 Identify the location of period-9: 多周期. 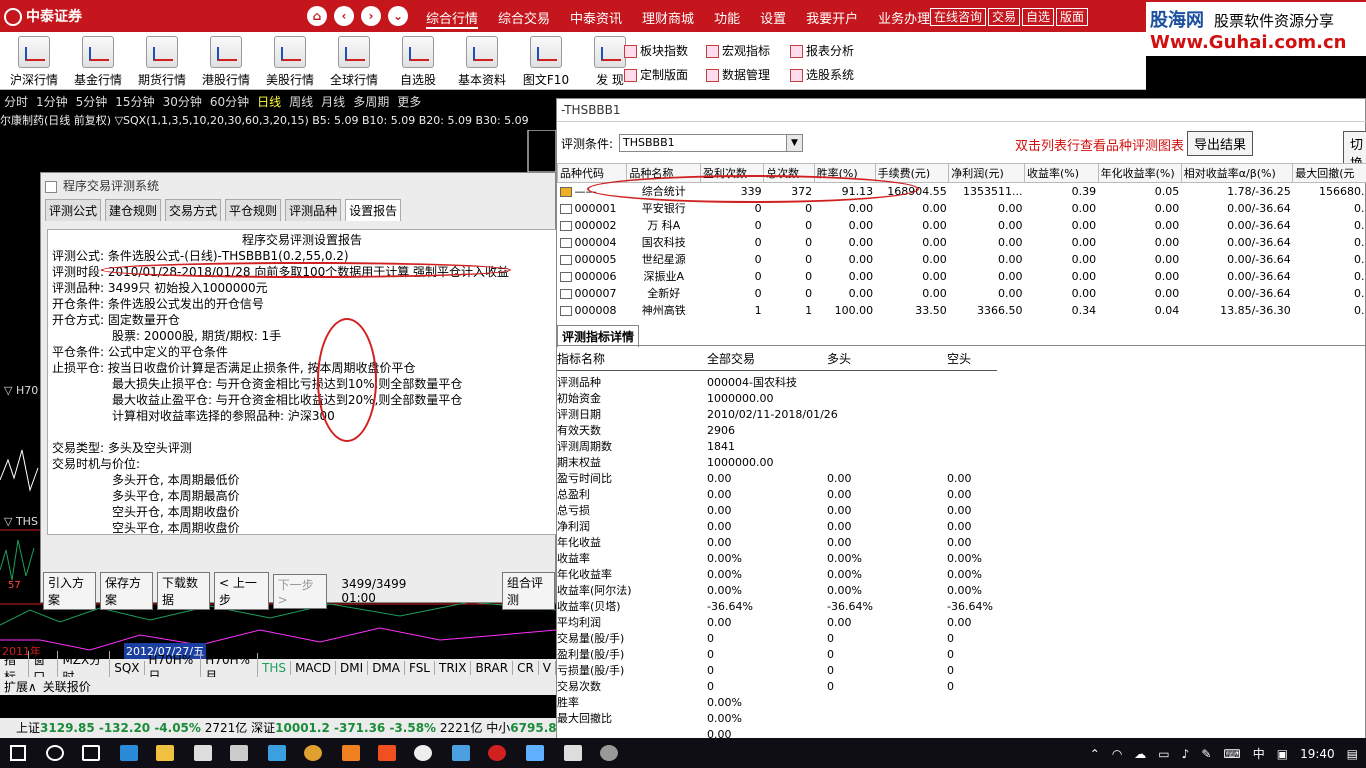
(371, 101).